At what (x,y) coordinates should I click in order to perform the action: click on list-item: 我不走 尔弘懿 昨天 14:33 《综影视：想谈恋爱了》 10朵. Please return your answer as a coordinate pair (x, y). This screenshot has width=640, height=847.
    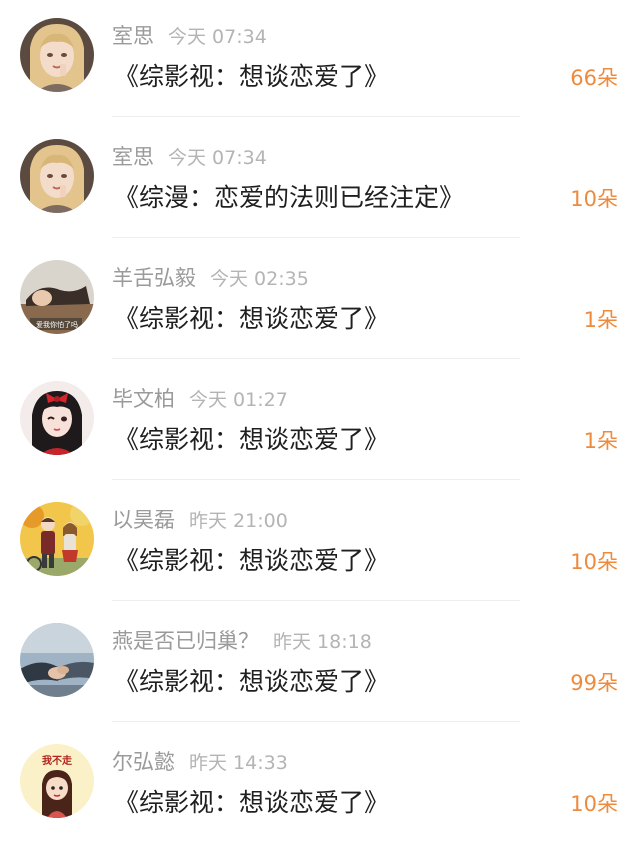
    Looking at the image, I should click on (320, 786).